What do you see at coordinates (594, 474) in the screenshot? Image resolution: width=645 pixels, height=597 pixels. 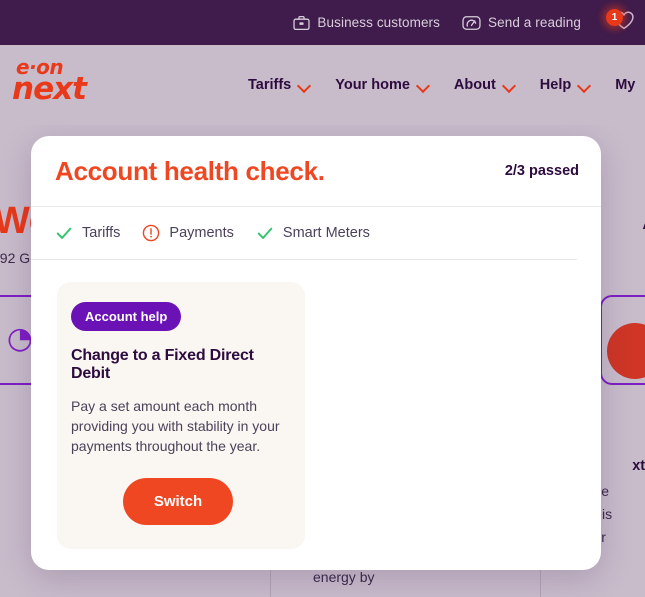 I see `chevron-right-icon` at bounding box center [594, 474].